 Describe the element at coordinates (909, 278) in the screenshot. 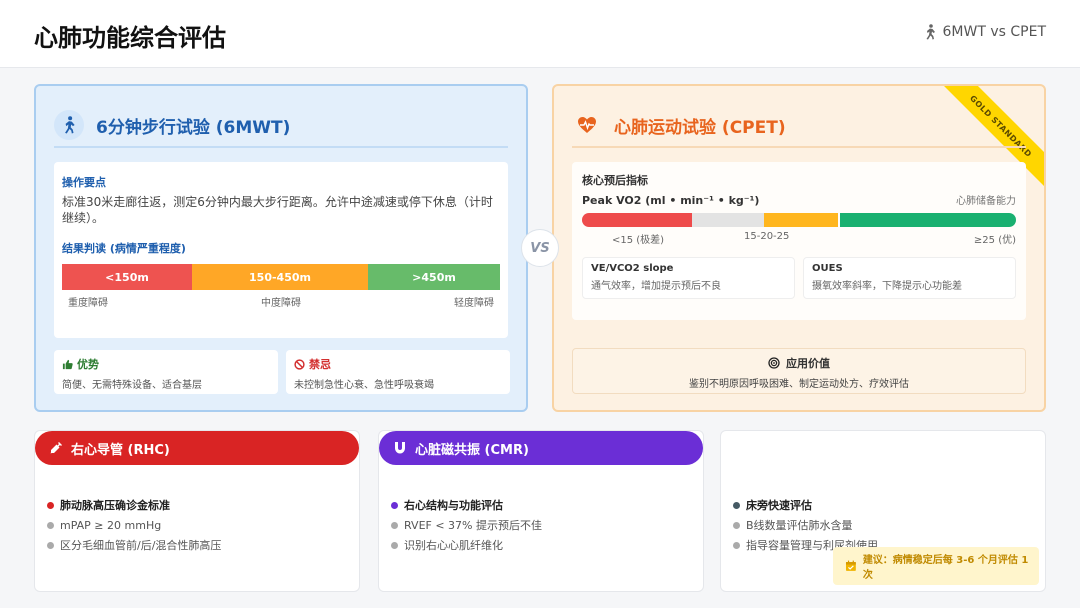

I see `oues-card: OUES 摄氧效率斜率，下降提示心功能差` at that location.